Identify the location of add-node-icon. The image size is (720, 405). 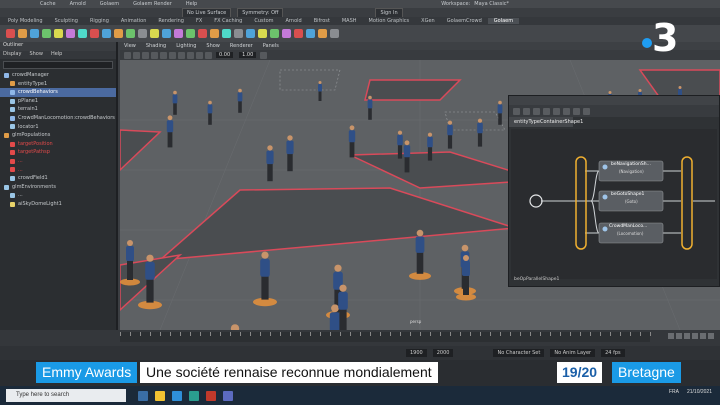
(546, 111).